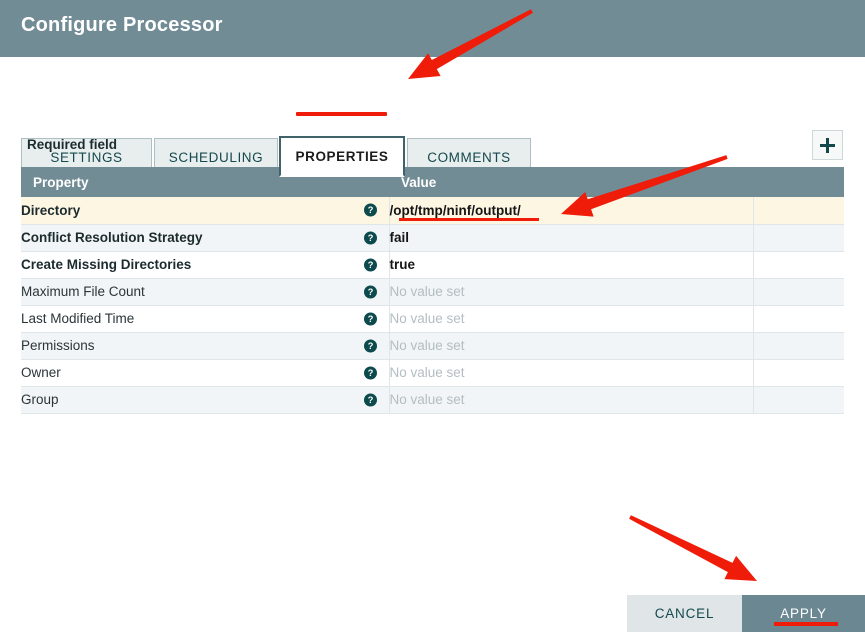 This screenshot has height=632, width=865. What do you see at coordinates (112, 237) in the screenshot?
I see `property-name-label: Conflict Resolution Strategy` at bounding box center [112, 237].